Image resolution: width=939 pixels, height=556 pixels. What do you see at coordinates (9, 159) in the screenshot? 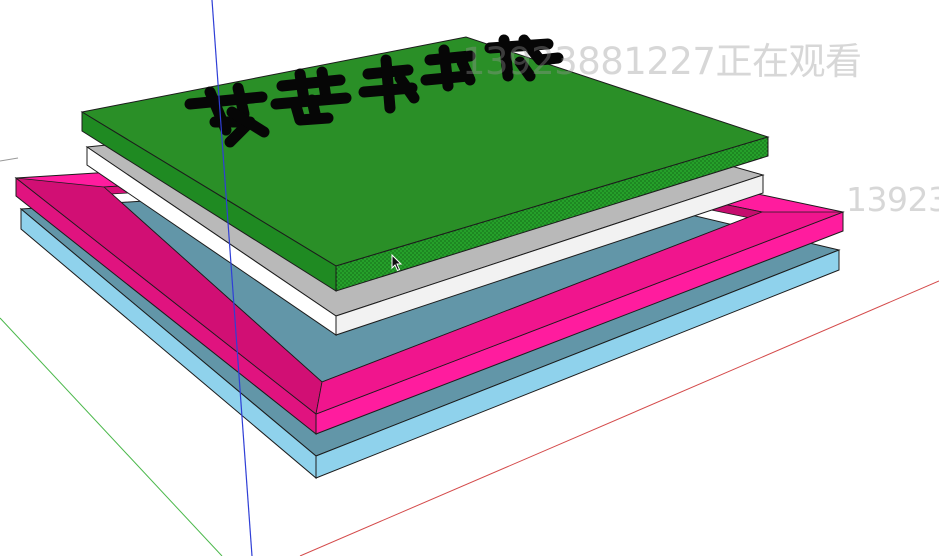
I see `red-axis-tick` at bounding box center [9, 159].